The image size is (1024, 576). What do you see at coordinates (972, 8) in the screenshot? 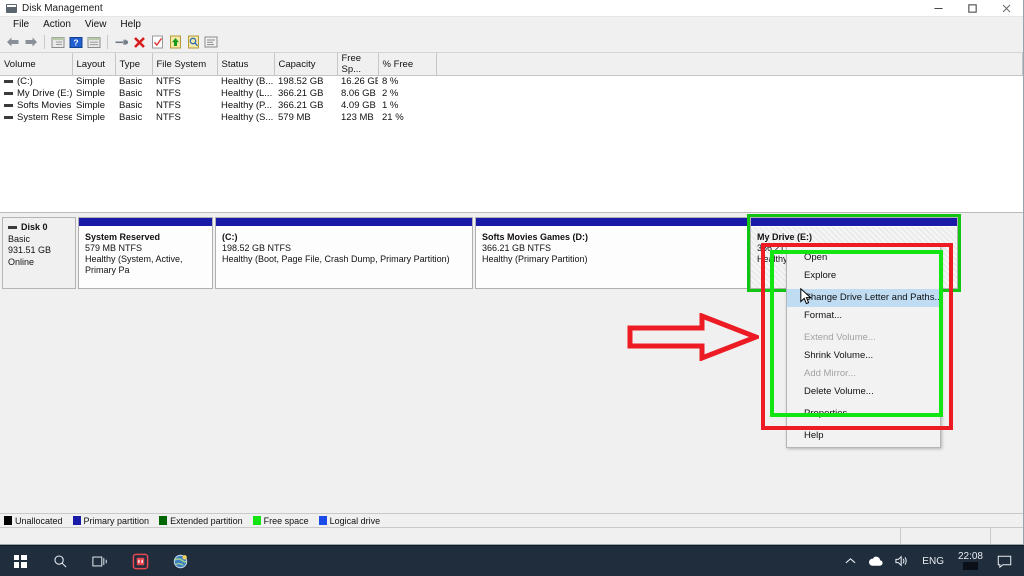
I see `maximize-button` at bounding box center [972, 8].